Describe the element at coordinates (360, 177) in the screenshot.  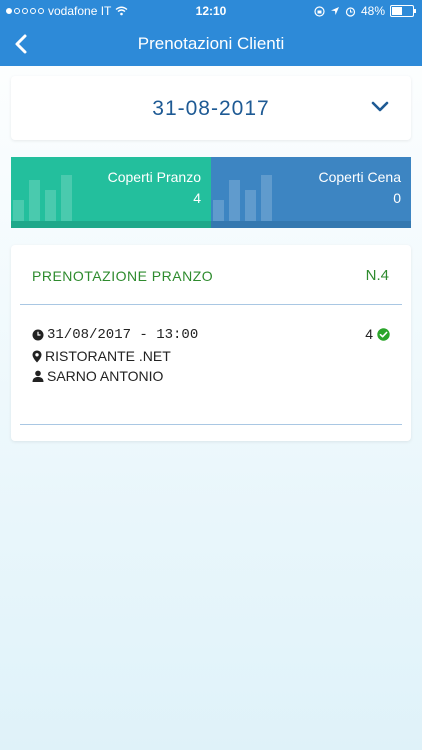
I see `dinner-covers-label: Coperti Cena` at that location.